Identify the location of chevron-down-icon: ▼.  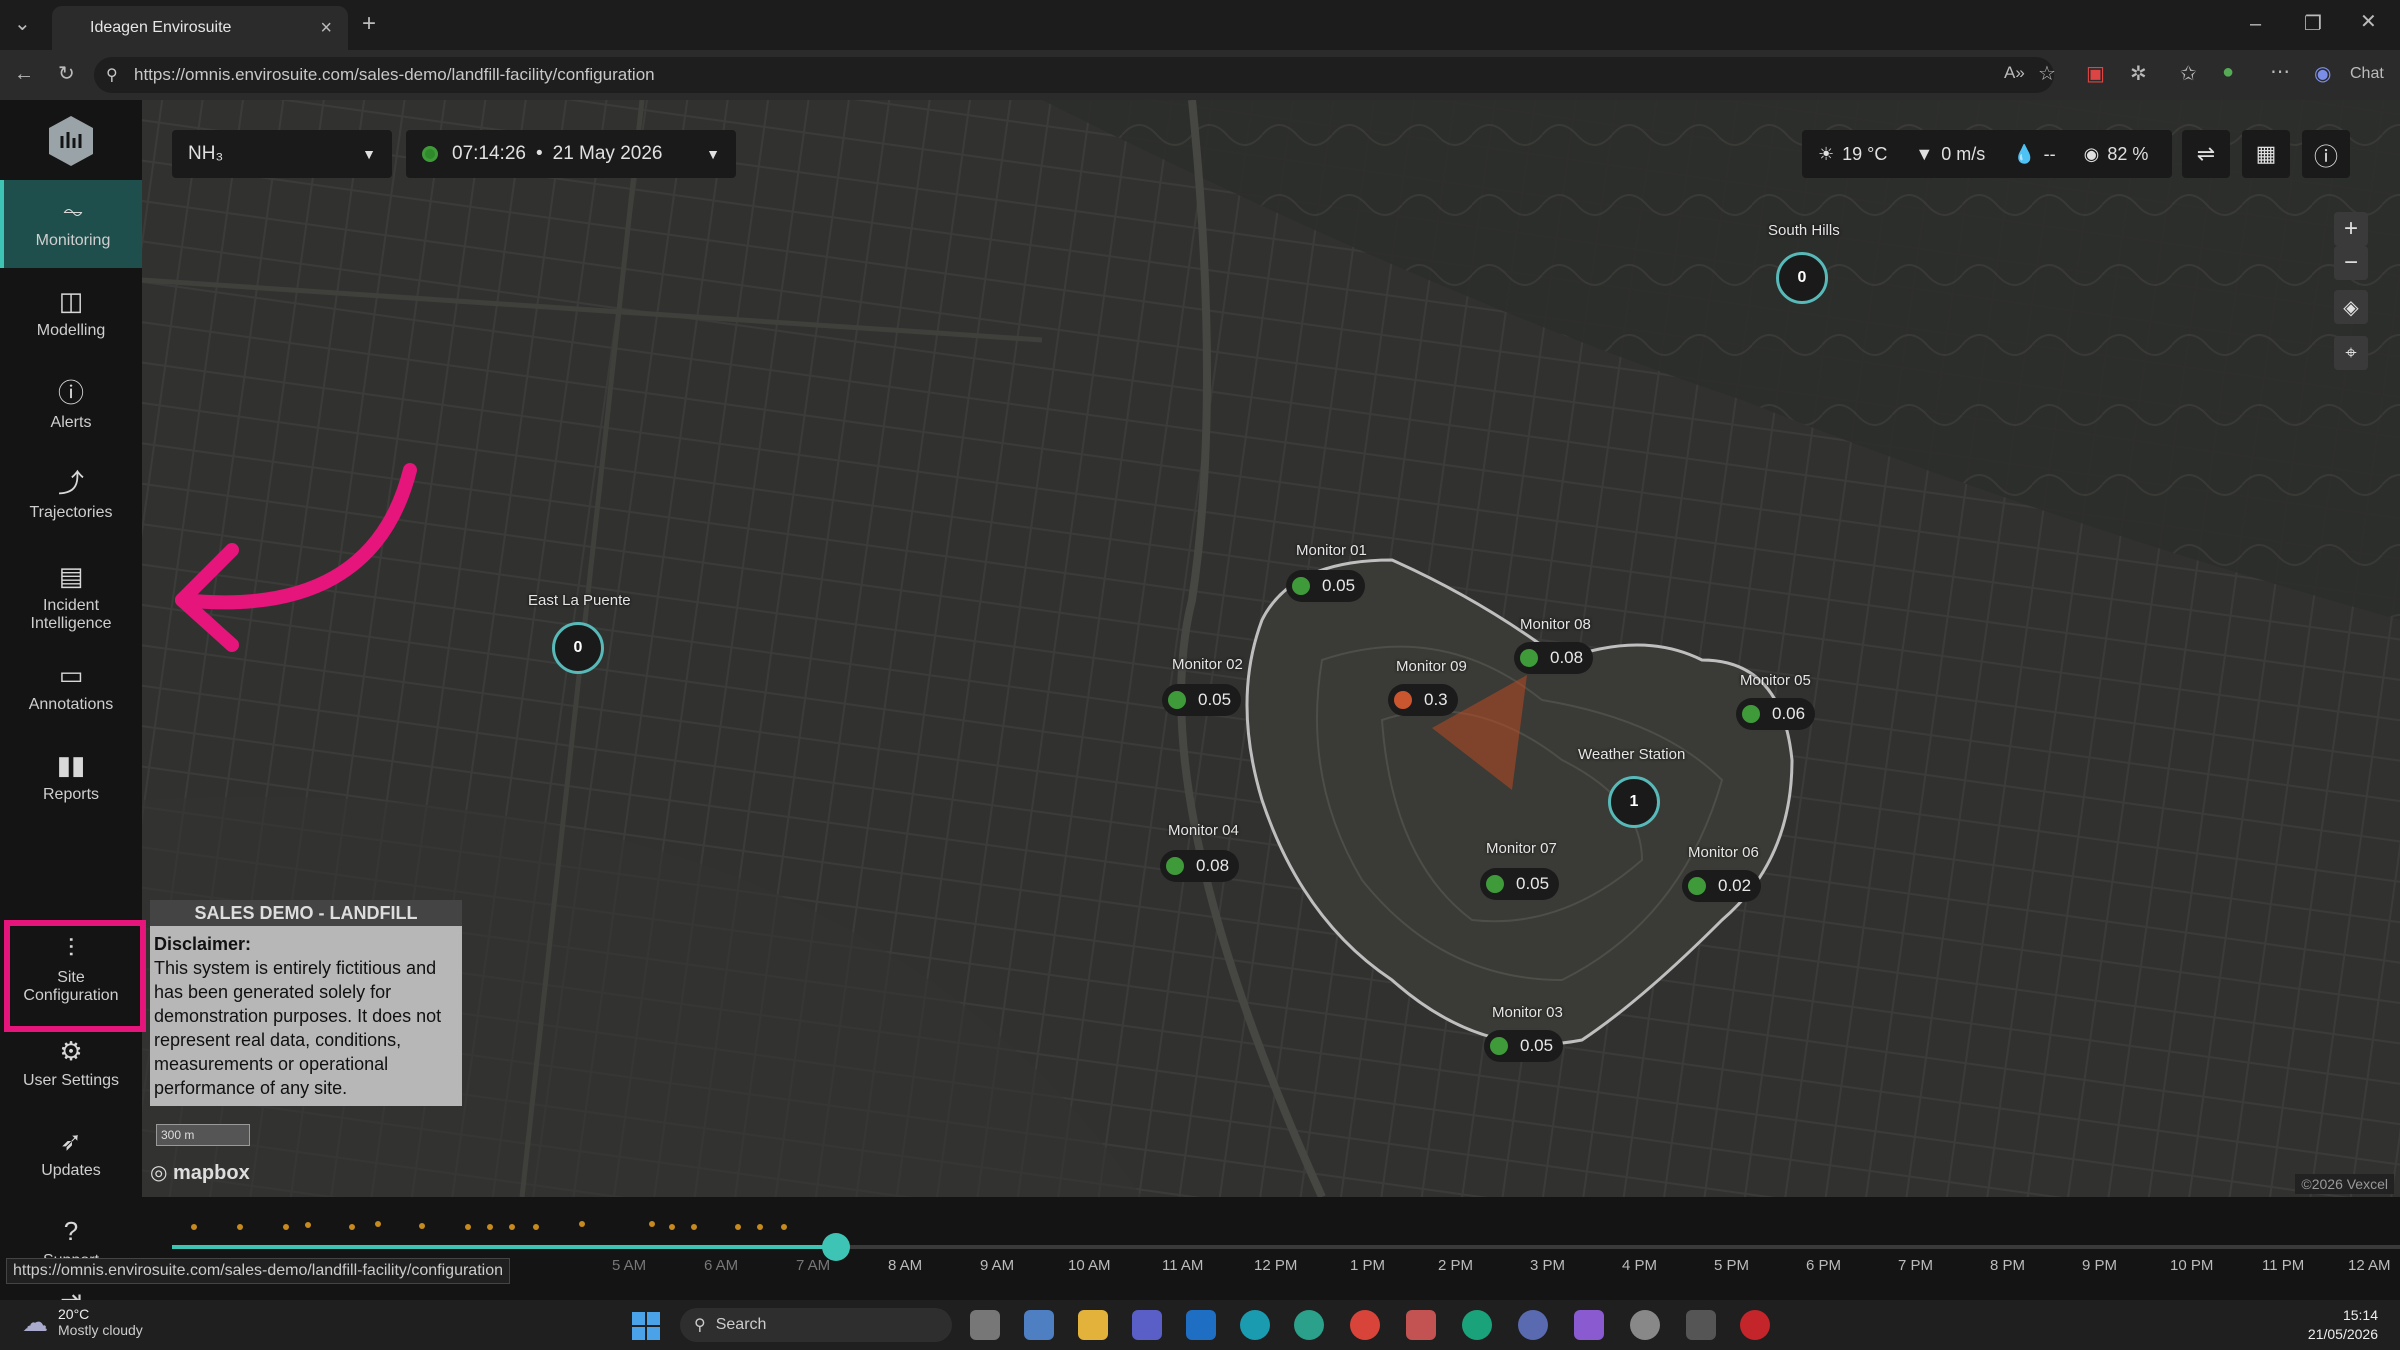
(713, 154).